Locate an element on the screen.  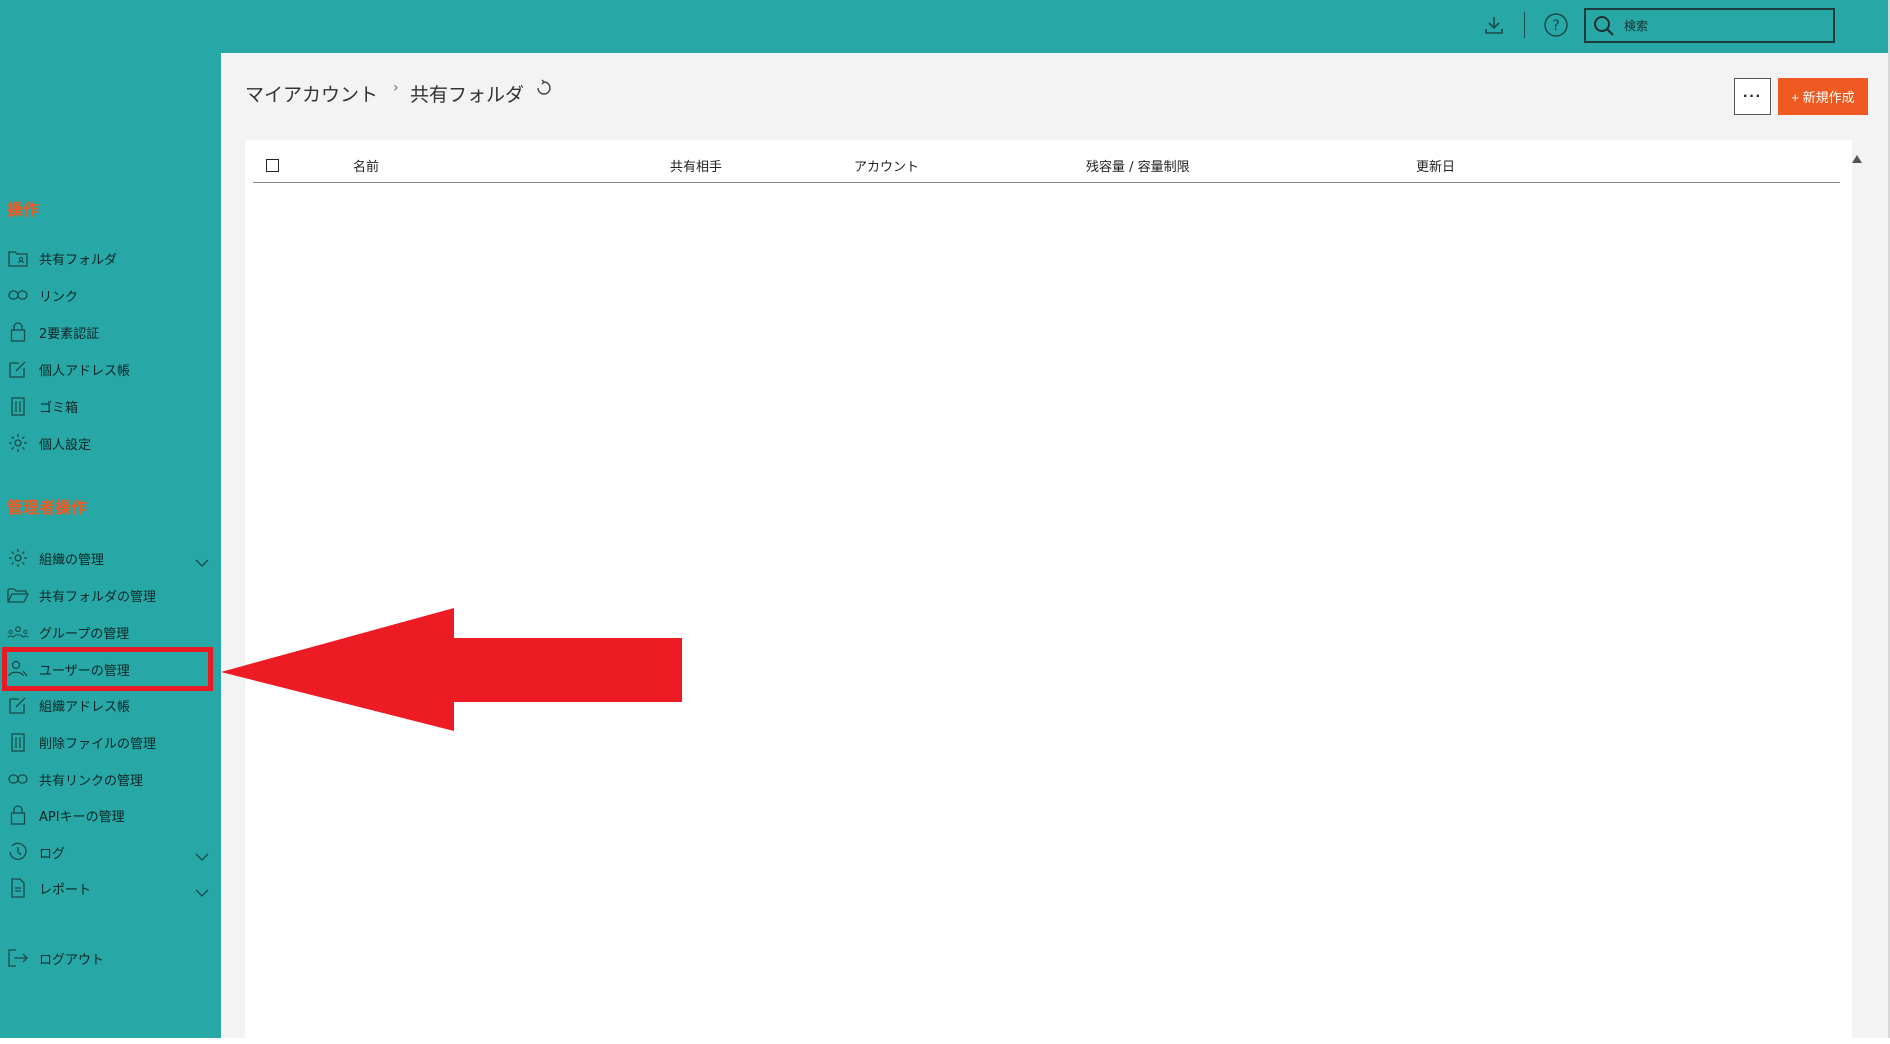
sidebar-item-log: ログ is located at coordinates (111, 852).